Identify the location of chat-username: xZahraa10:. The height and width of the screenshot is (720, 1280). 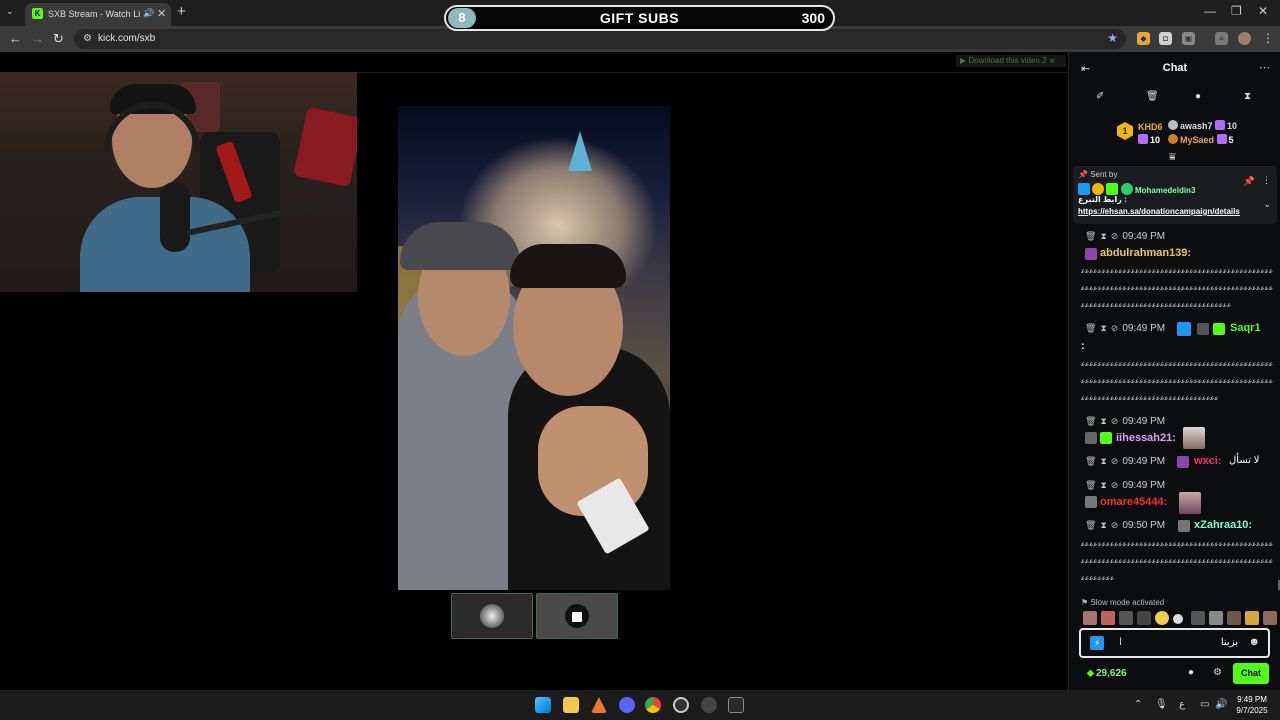
(1223, 525).